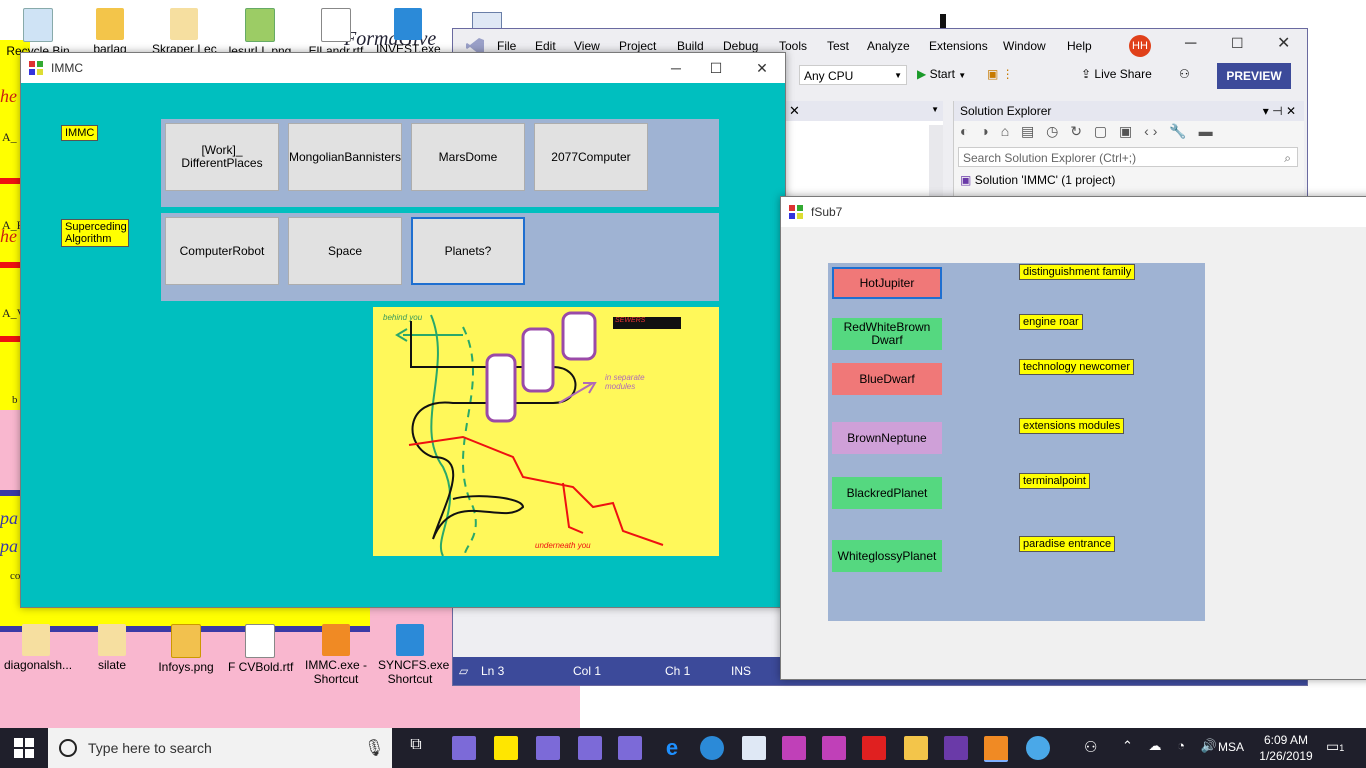  Describe the element at coordinates (887, 438) in the screenshot. I see `button-brown-neptune: BrownNeptune` at that location.